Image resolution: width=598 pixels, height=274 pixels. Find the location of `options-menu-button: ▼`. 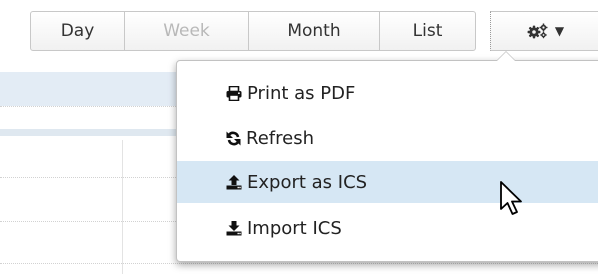

options-menu-button: ▼ is located at coordinates (544, 31).